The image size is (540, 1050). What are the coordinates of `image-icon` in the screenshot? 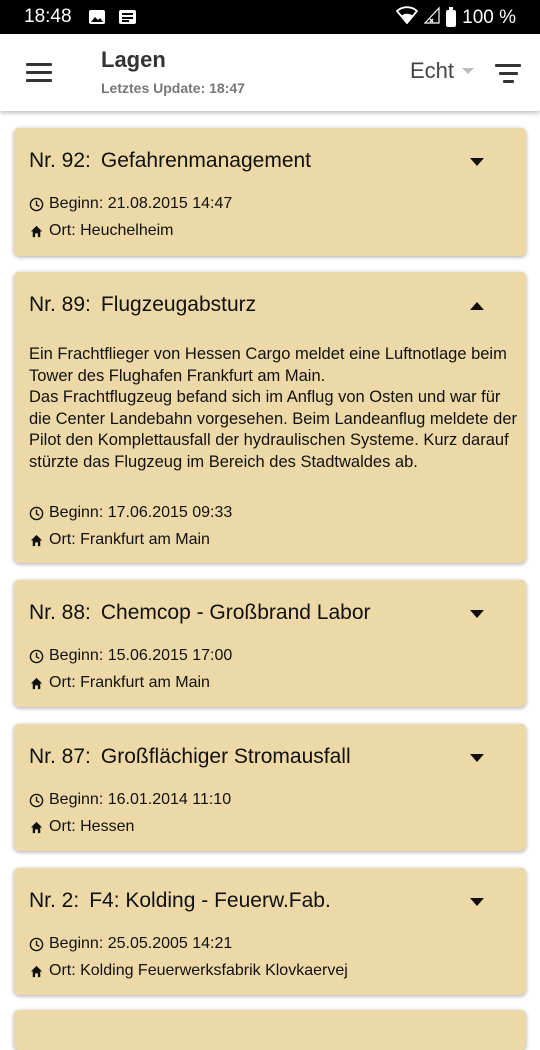 It's located at (97, 19).